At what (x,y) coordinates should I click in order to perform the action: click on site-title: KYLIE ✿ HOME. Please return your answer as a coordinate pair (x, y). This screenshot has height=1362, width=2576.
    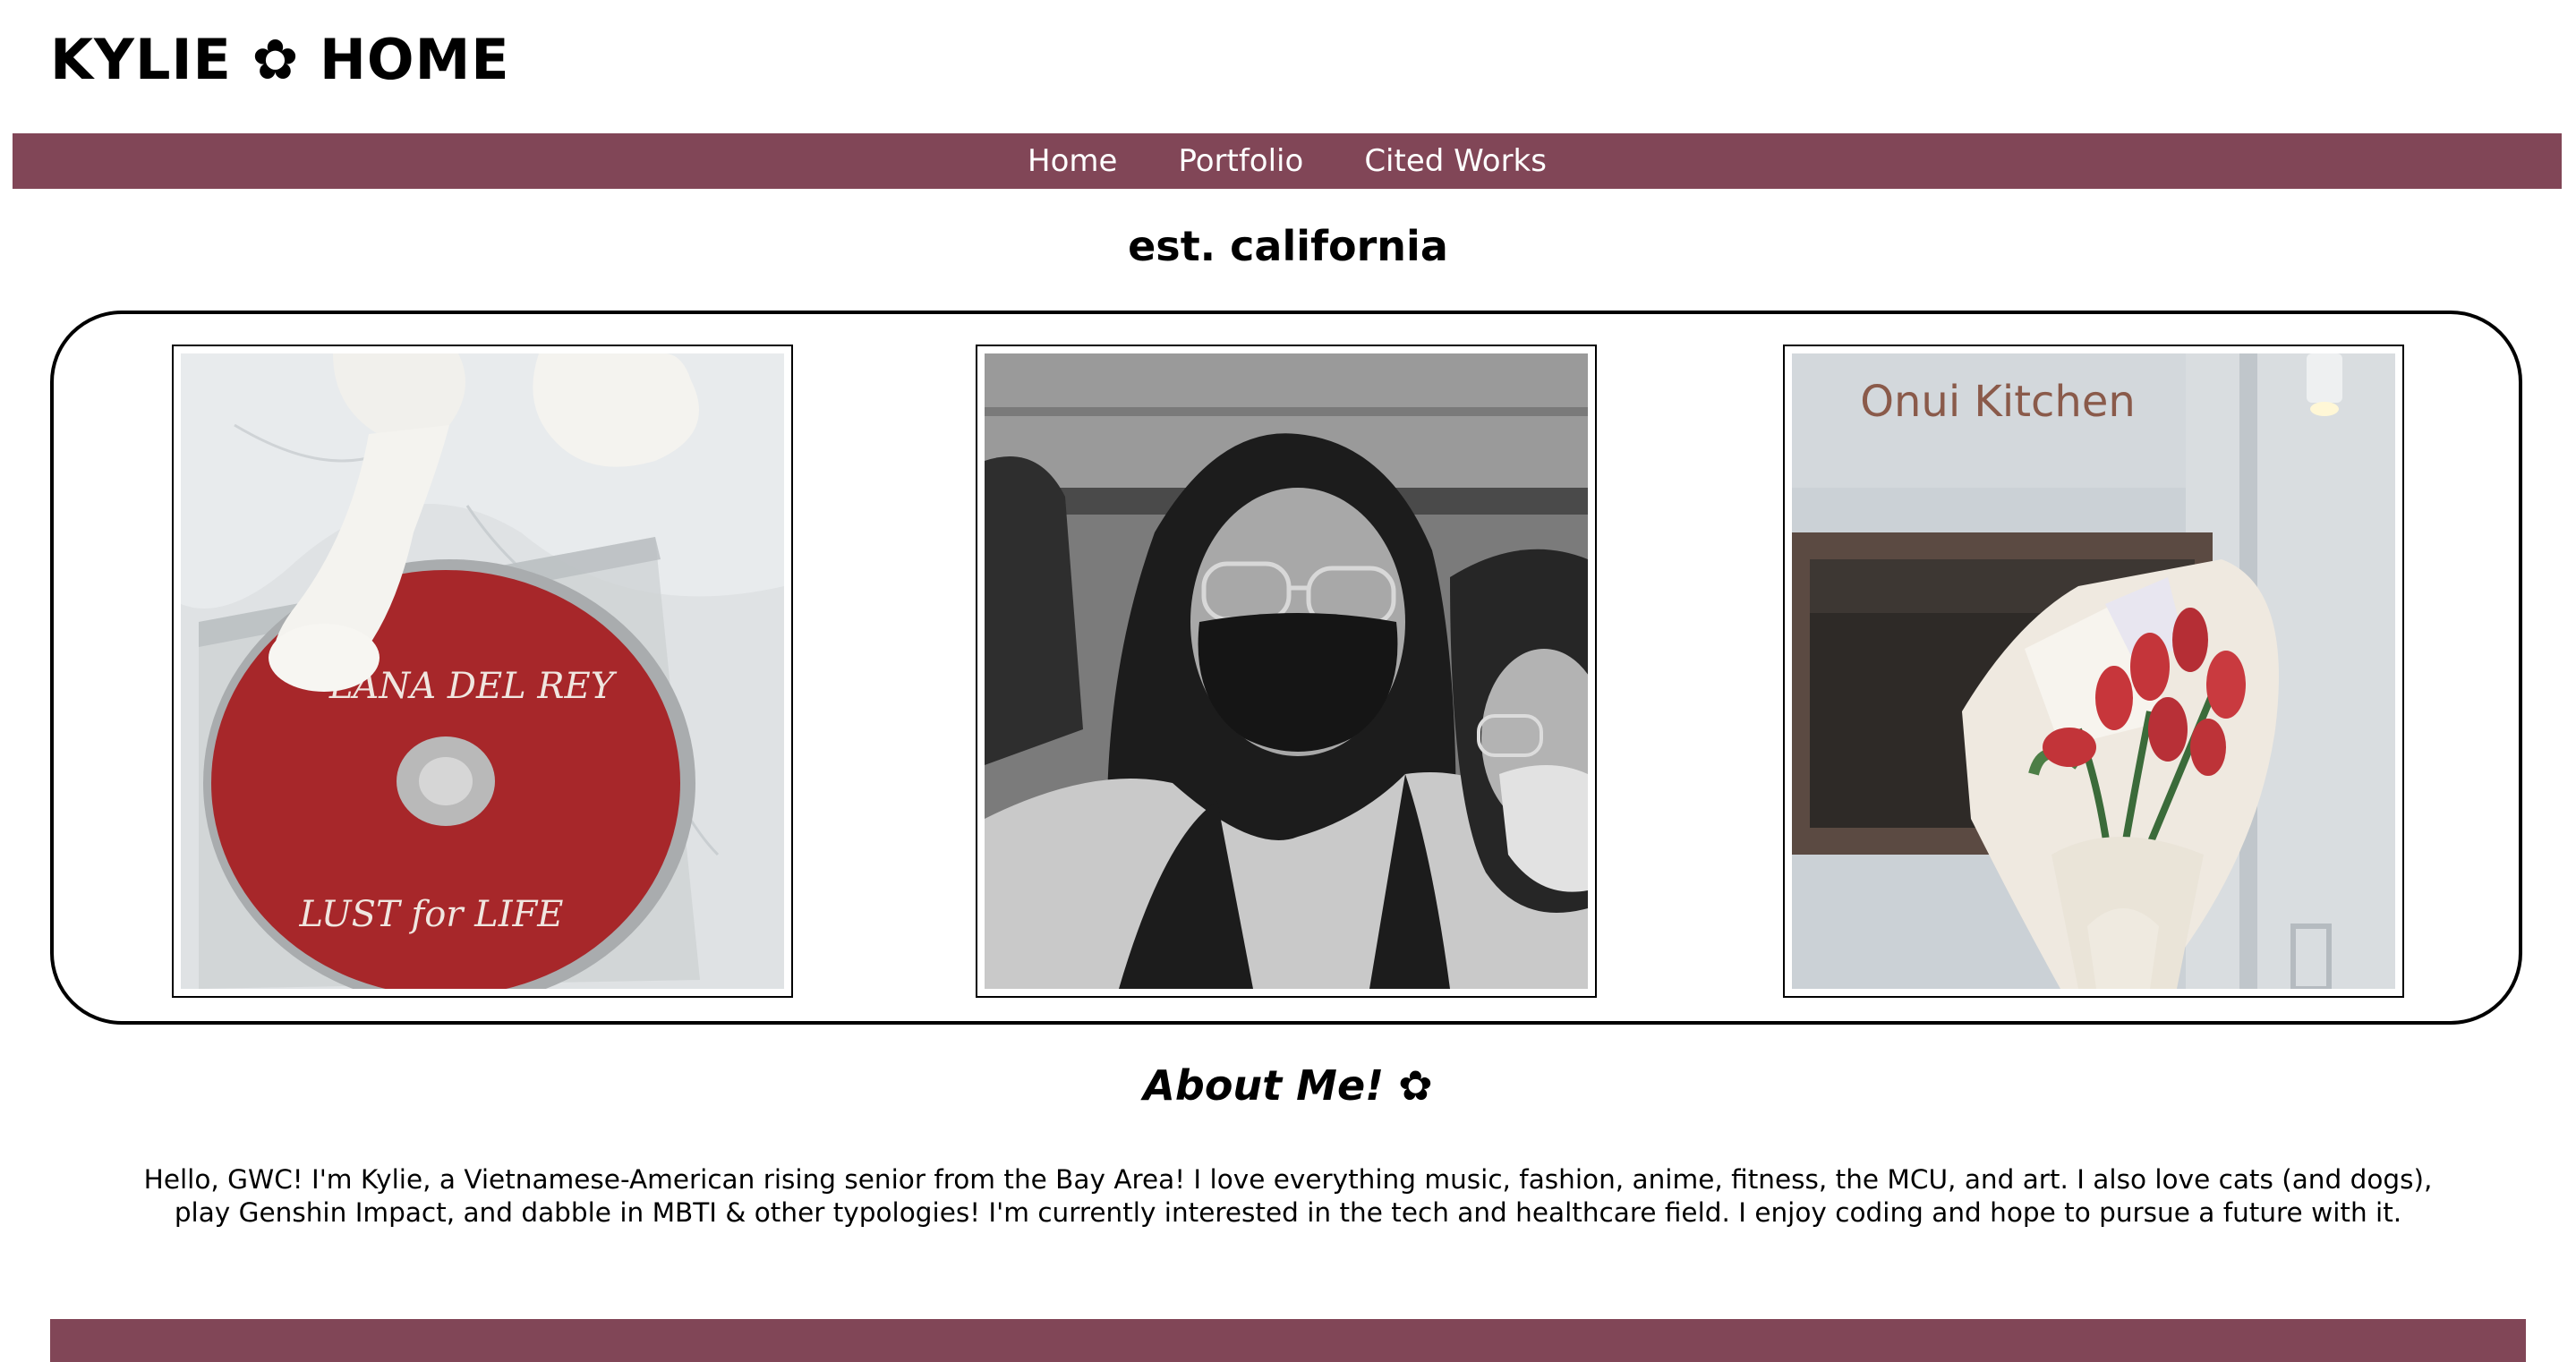
    Looking at the image, I should click on (280, 59).